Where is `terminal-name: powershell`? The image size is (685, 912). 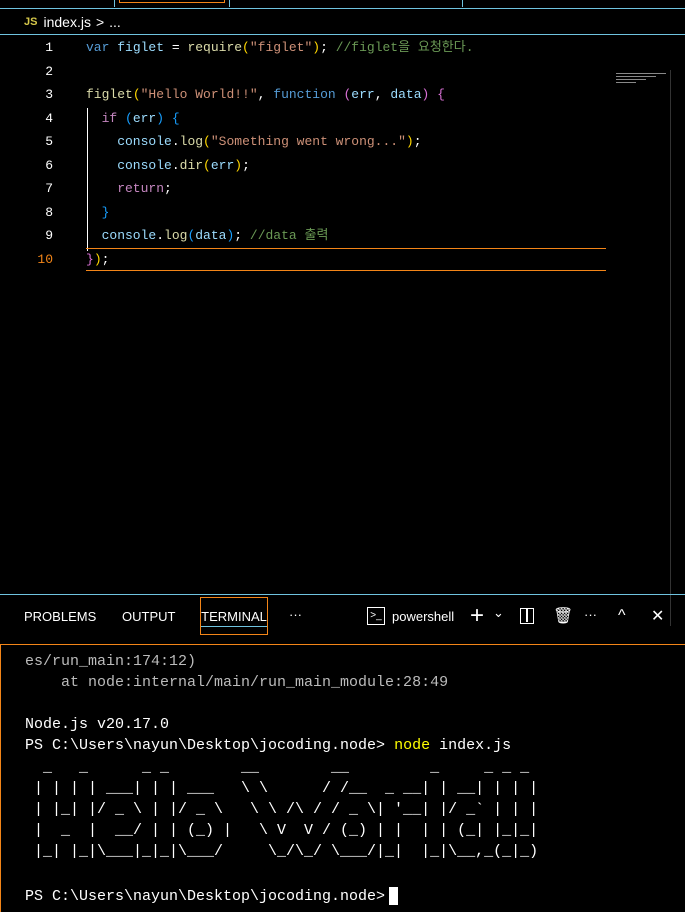
terminal-name: powershell is located at coordinates (423, 616).